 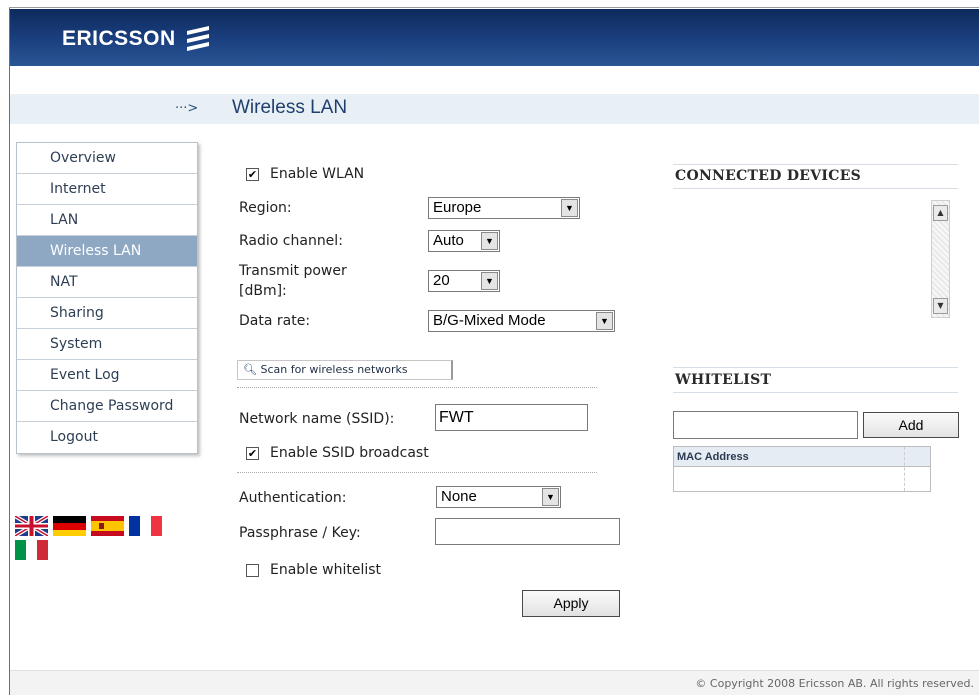 I want to click on region-select: Europe ▼, so click(x=504, y=208).